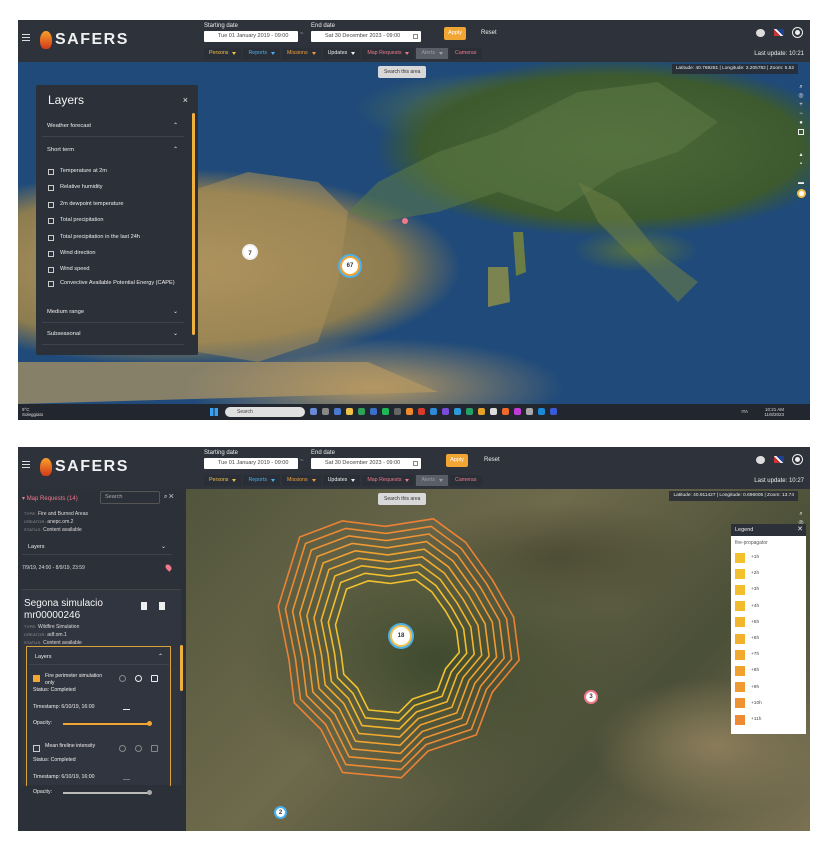 Image resolution: width=828 pixels, height=850 pixels. What do you see at coordinates (301, 53) in the screenshot?
I see `filter-missions: Missions` at bounding box center [301, 53].